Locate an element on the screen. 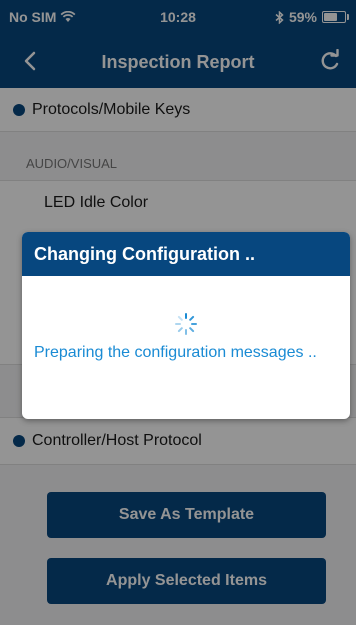 Image resolution: width=356 pixels, height=625 pixels. dialog-title: Changing Configuration .. is located at coordinates (144, 254).